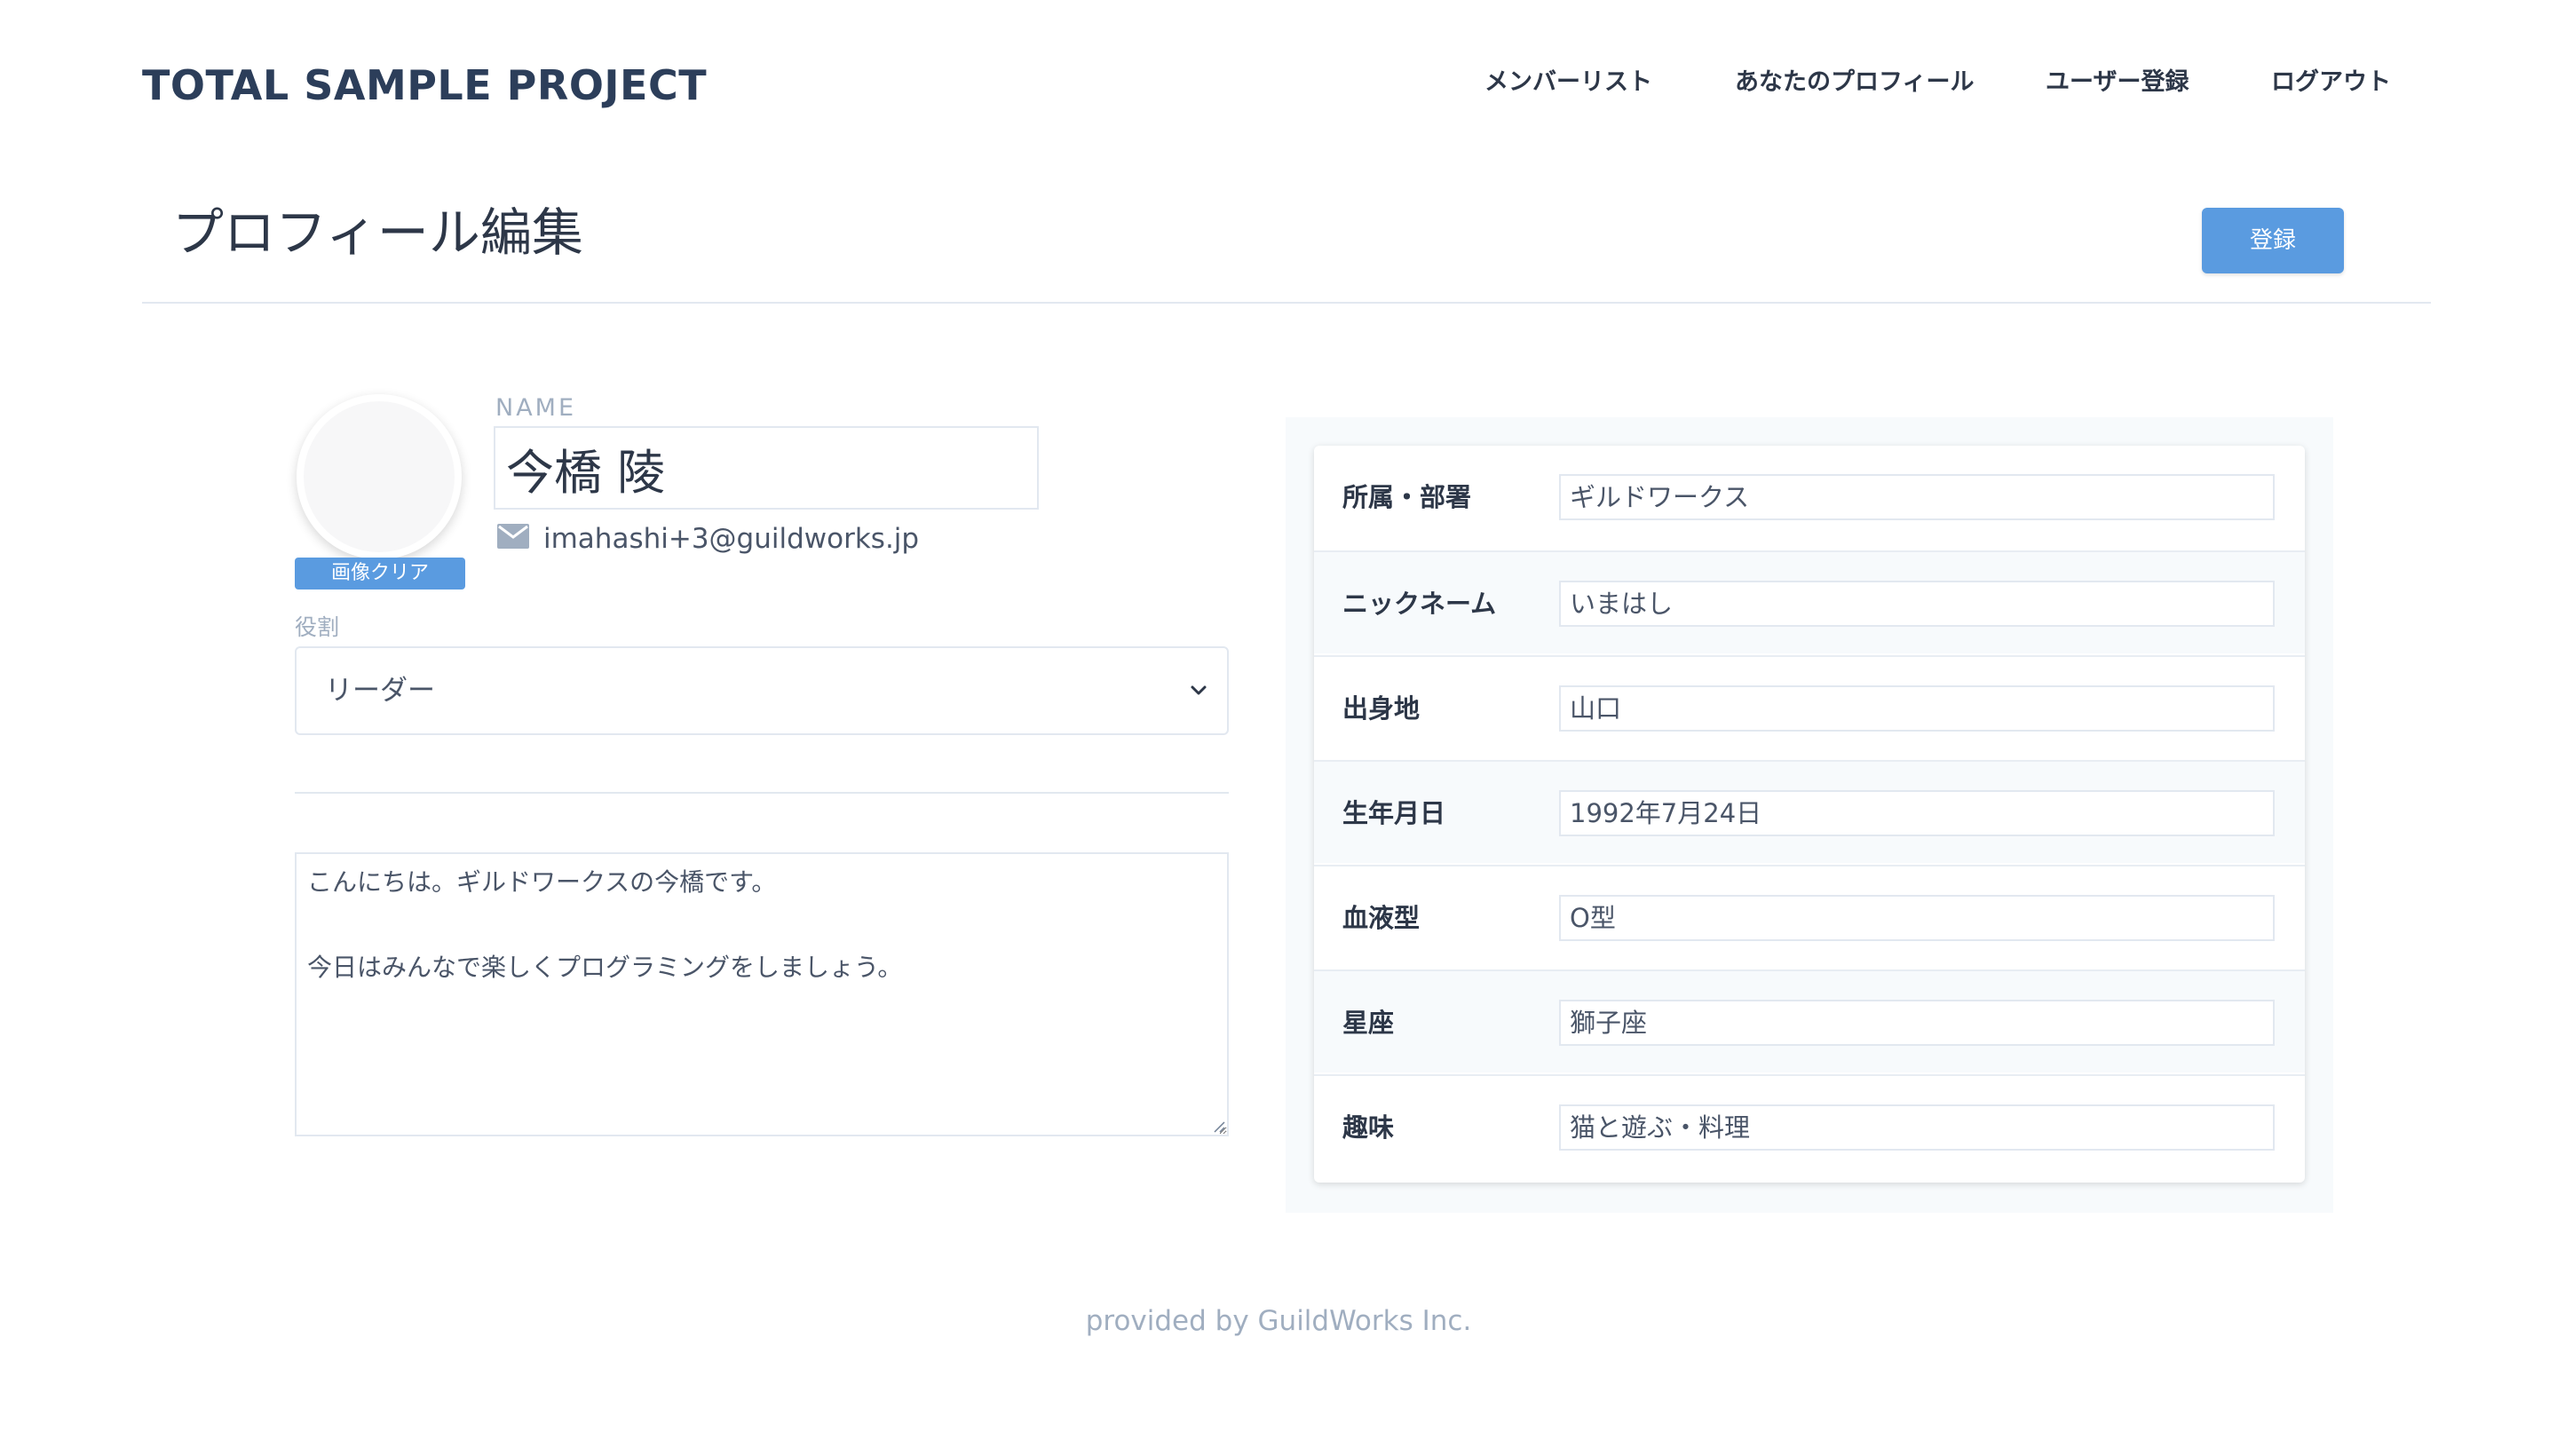  Describe the element at coordinates (377, 233) in the screenshot. I see `page-title: プロフィール編集` at that location.